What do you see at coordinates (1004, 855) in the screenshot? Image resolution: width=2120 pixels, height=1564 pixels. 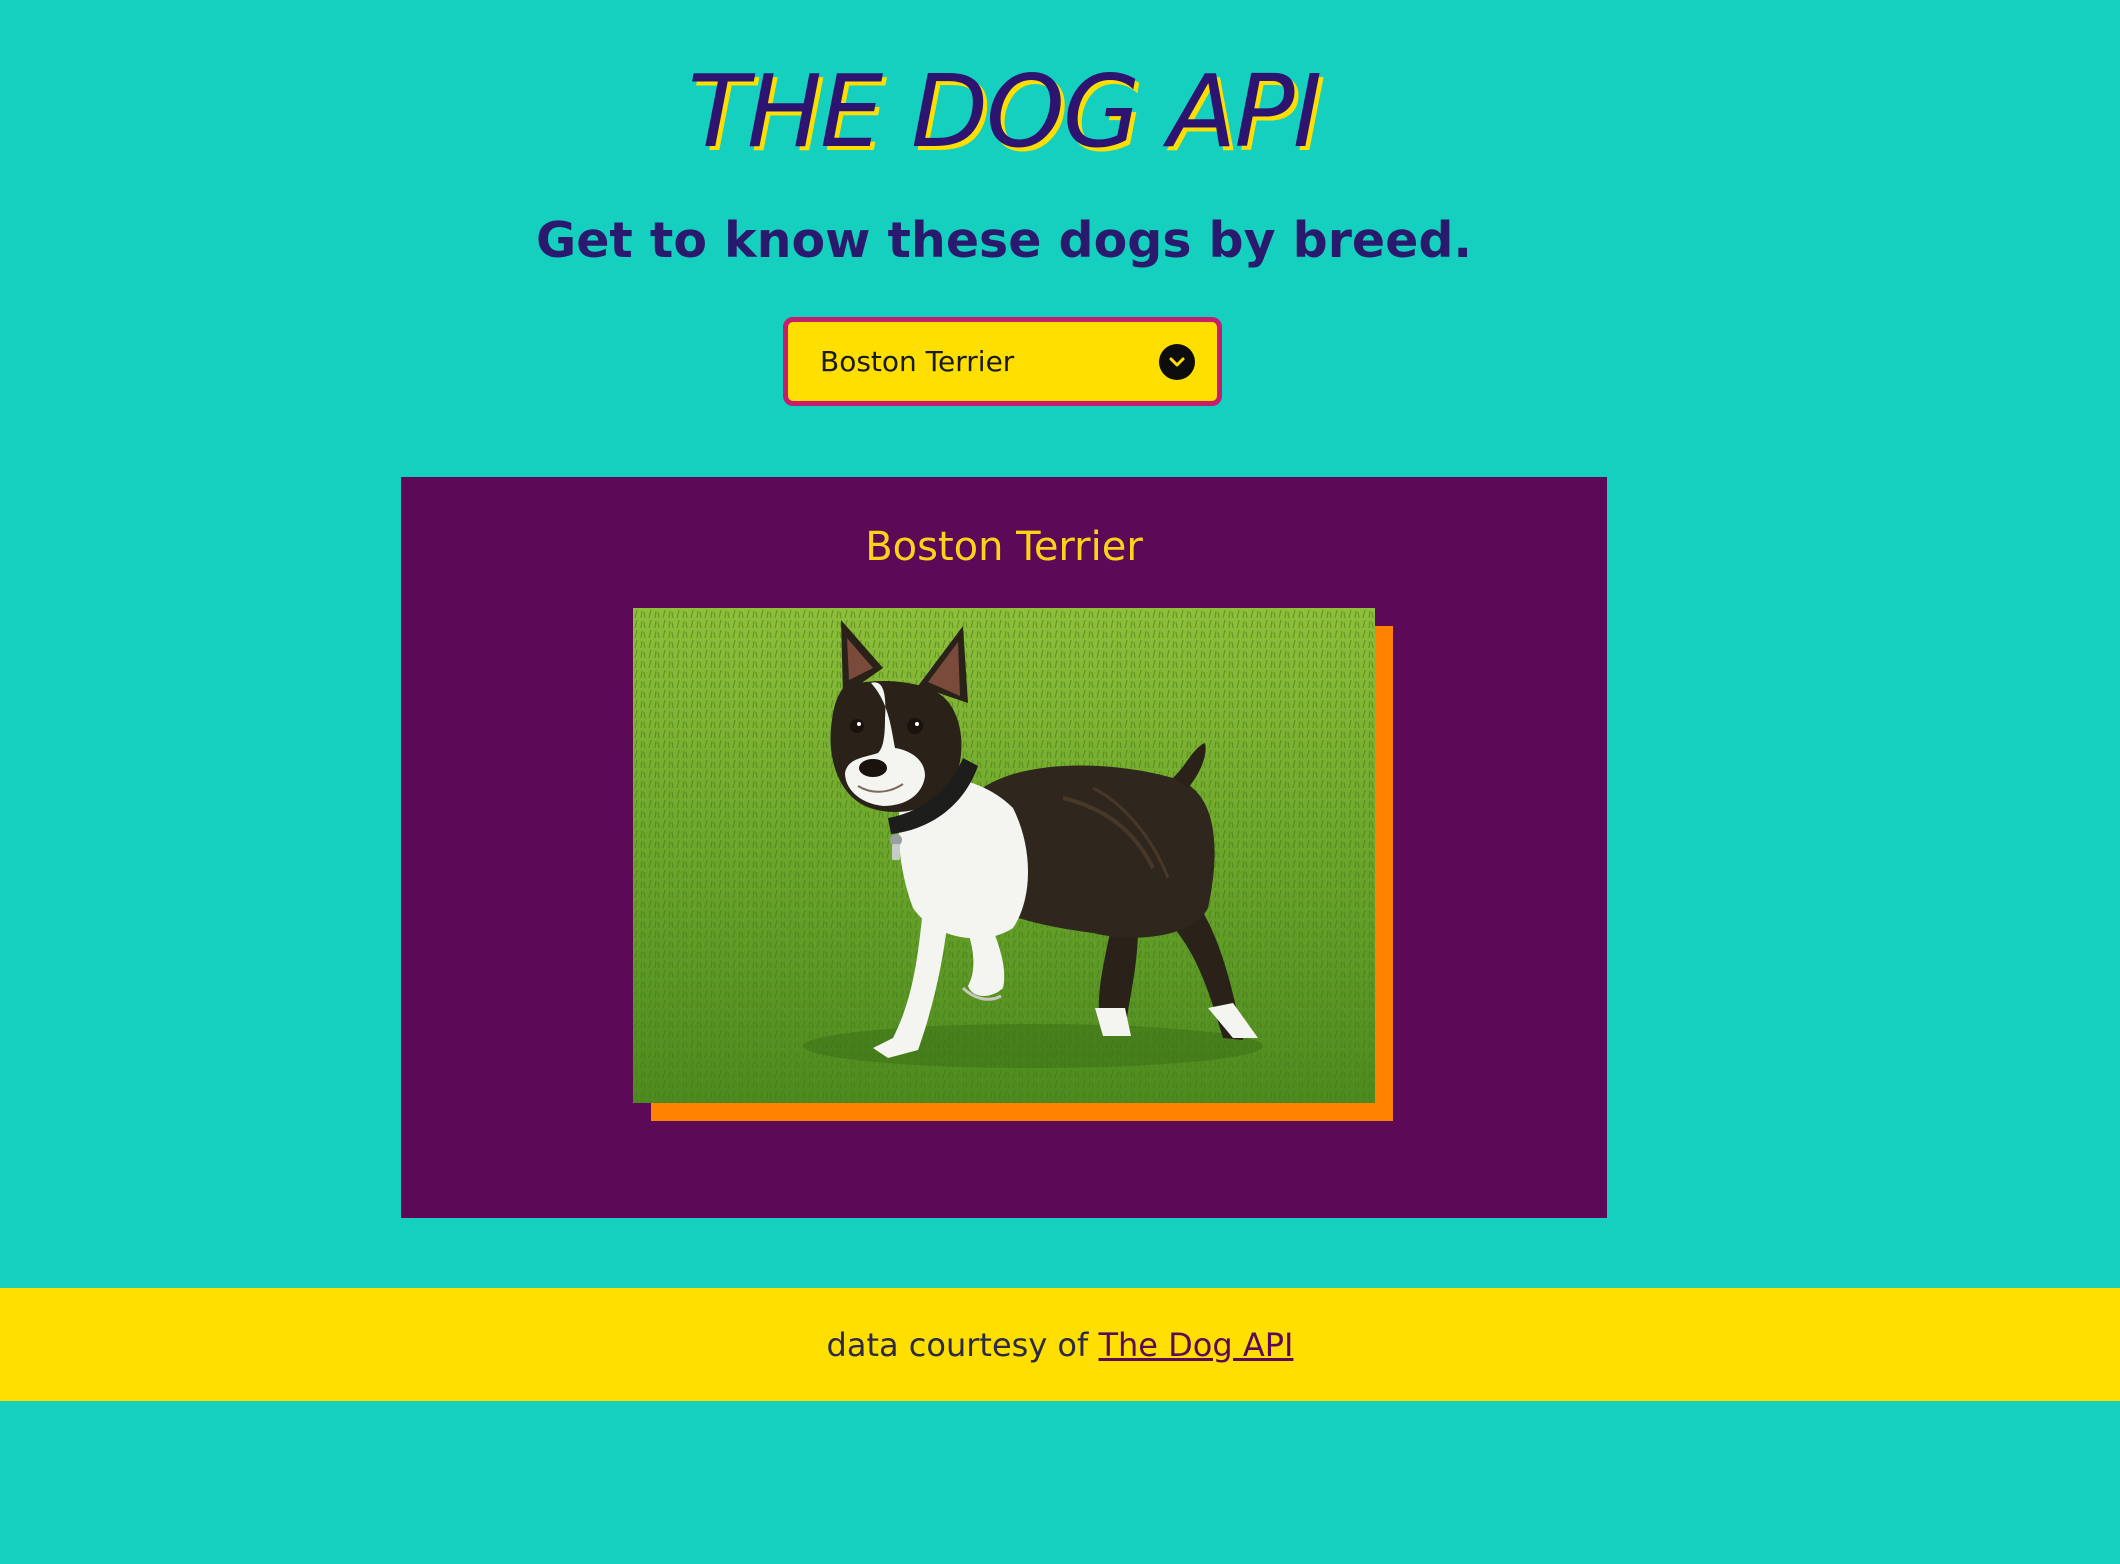 I see `dog-photo` at bounding box center [1004, 855].